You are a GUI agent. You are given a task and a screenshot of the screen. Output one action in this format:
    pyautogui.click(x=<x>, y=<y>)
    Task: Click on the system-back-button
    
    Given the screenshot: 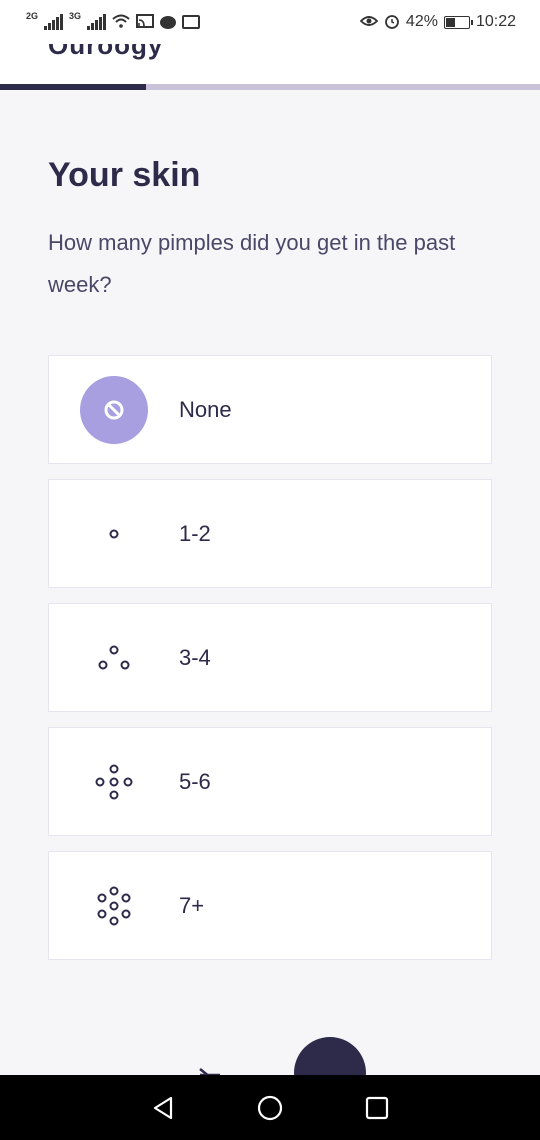 What is the action you would take?
    pyautogui.click(x=163, y=1108)
    